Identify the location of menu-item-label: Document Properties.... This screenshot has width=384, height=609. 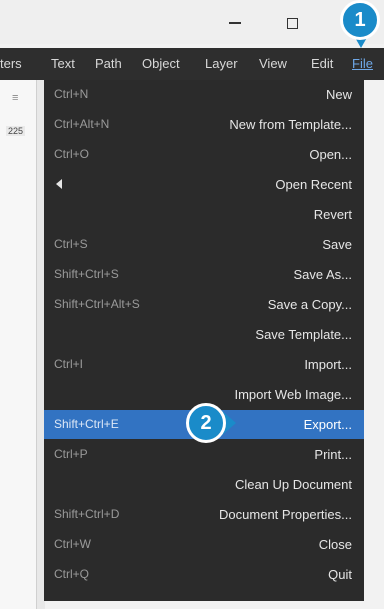
(285, 514).